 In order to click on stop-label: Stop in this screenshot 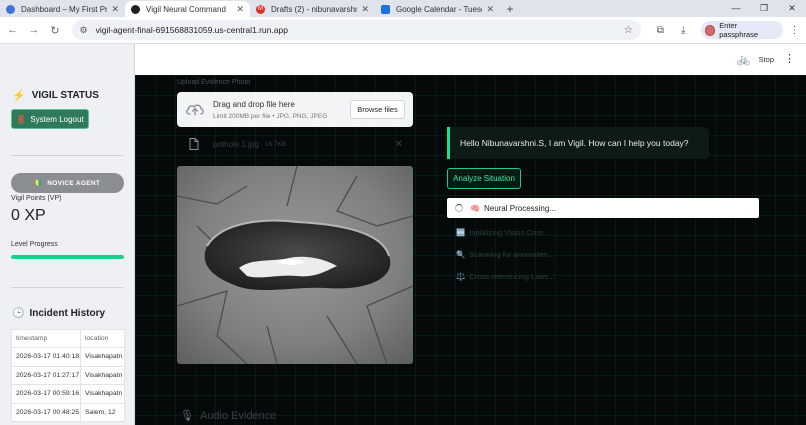, I will do `click(766, 59)`.